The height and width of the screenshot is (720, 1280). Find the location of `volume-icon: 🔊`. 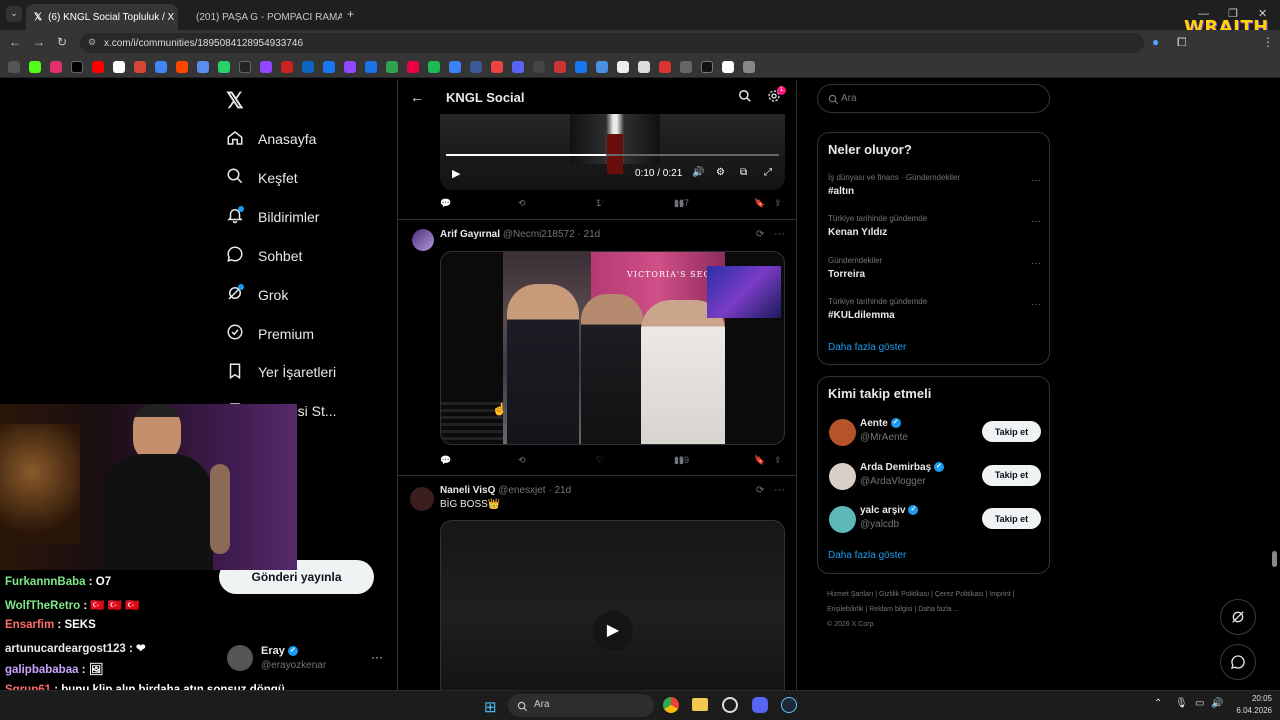

volume-icon: 🔊 is located at coordinates (698, 172).